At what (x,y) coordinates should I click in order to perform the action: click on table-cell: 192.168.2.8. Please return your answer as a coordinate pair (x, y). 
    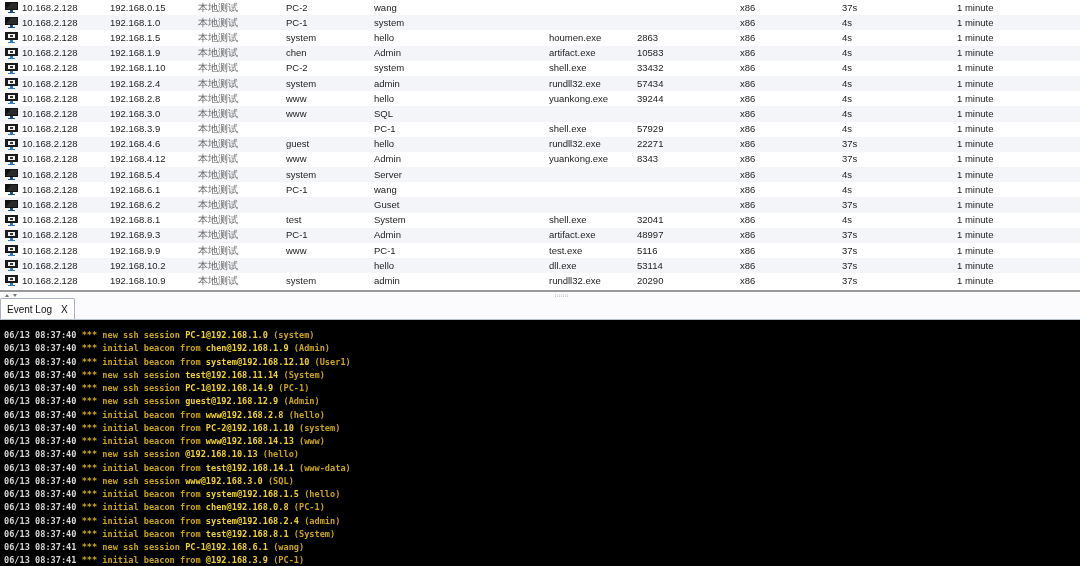
    Looking at the image, I should click on (135, 98).